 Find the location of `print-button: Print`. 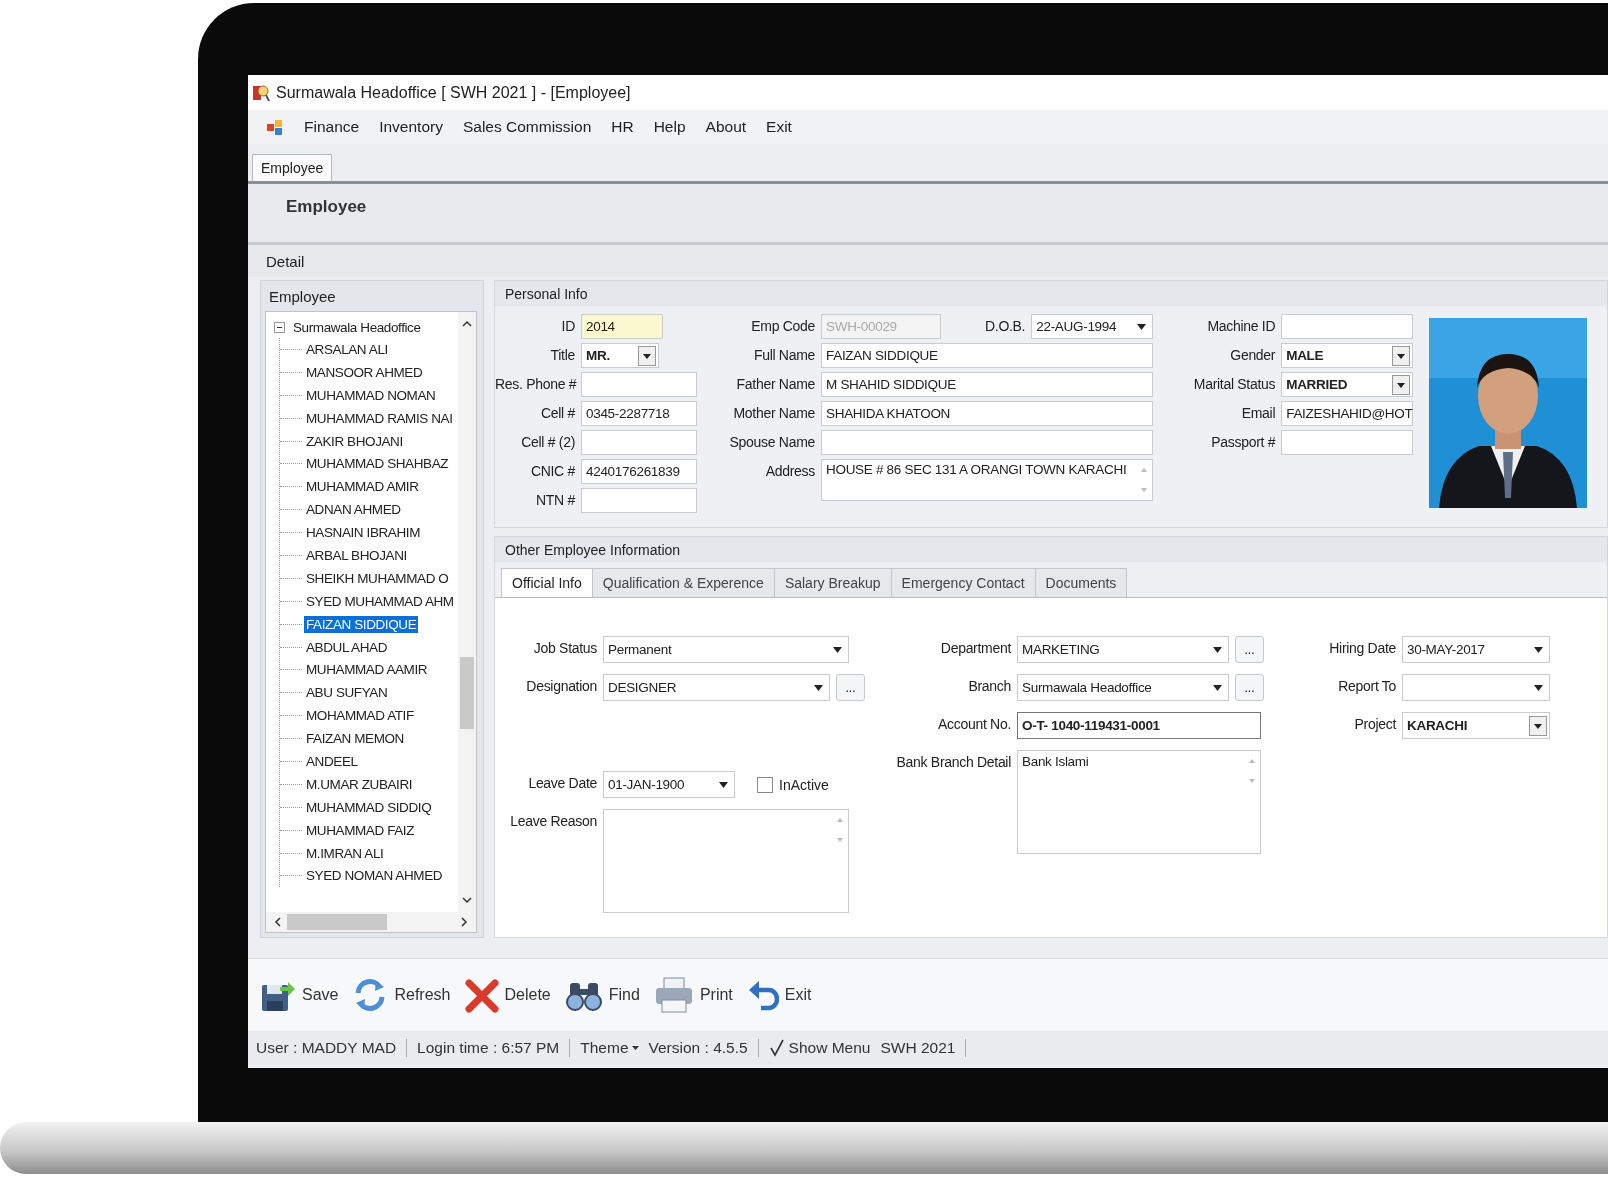

print-button: Print is located at coordinates (693, 995).